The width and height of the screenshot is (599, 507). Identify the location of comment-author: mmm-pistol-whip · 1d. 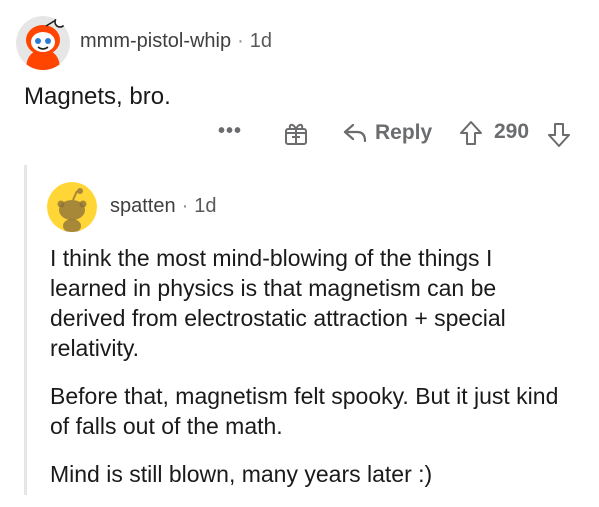
(176, 41).